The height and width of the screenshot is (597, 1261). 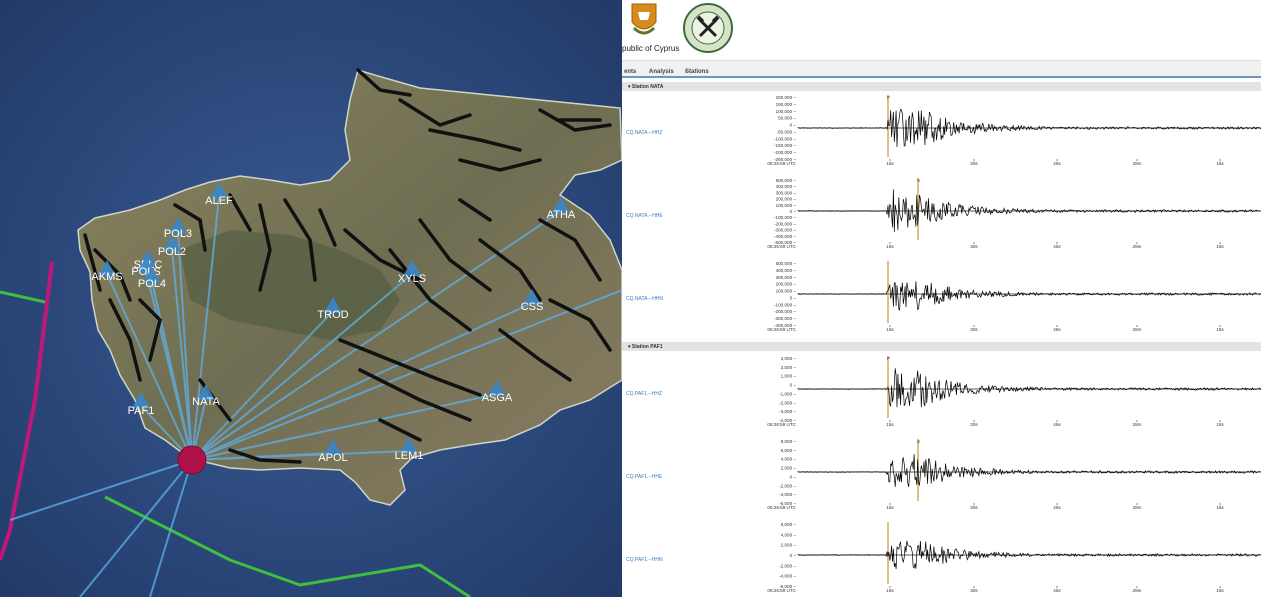 I want to click on station-label: AKMS, so click(x=106, y=277).